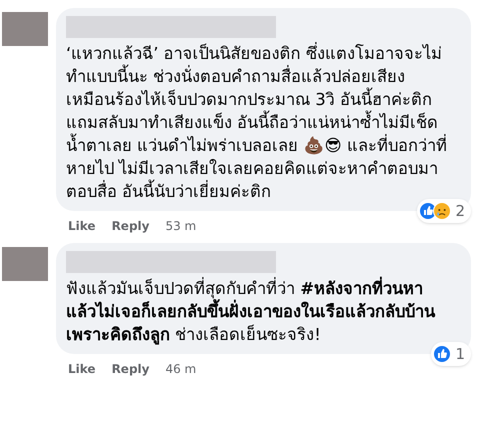  Describe the element at coordinates (460, 354) in the screenshot. I see `reaction-count: 1` at that location.